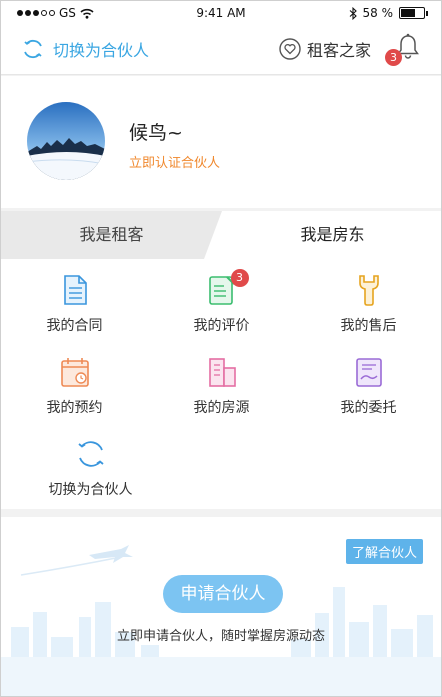  I want to click on learn-partner-button: 了解合伙人, so click(384, 551).